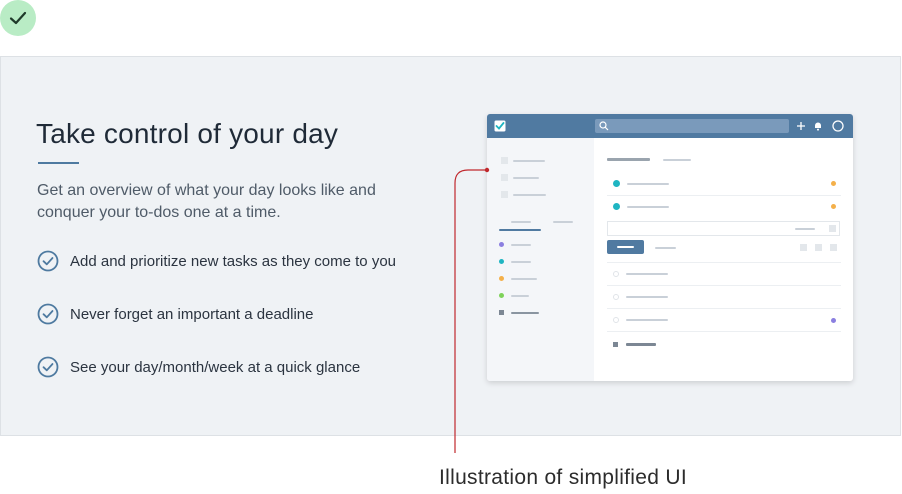 The height and width of the screenshot is (494, 902). What do you see at coordinates (677, 160) in the screenshot?
I see `mock-list-subheading` at bounding box center [677, 160].